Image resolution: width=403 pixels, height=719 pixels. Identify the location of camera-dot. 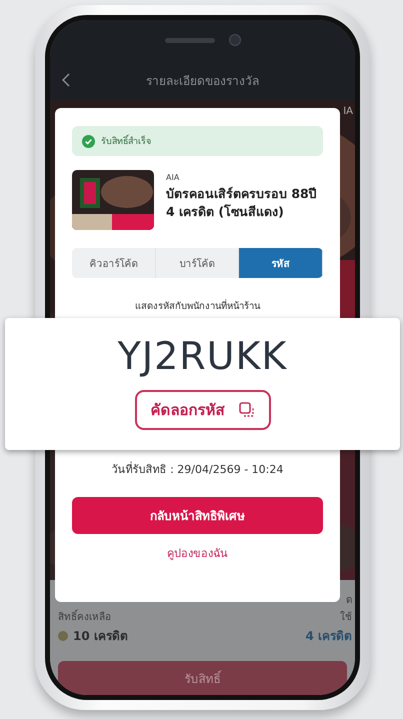
(234, 40).